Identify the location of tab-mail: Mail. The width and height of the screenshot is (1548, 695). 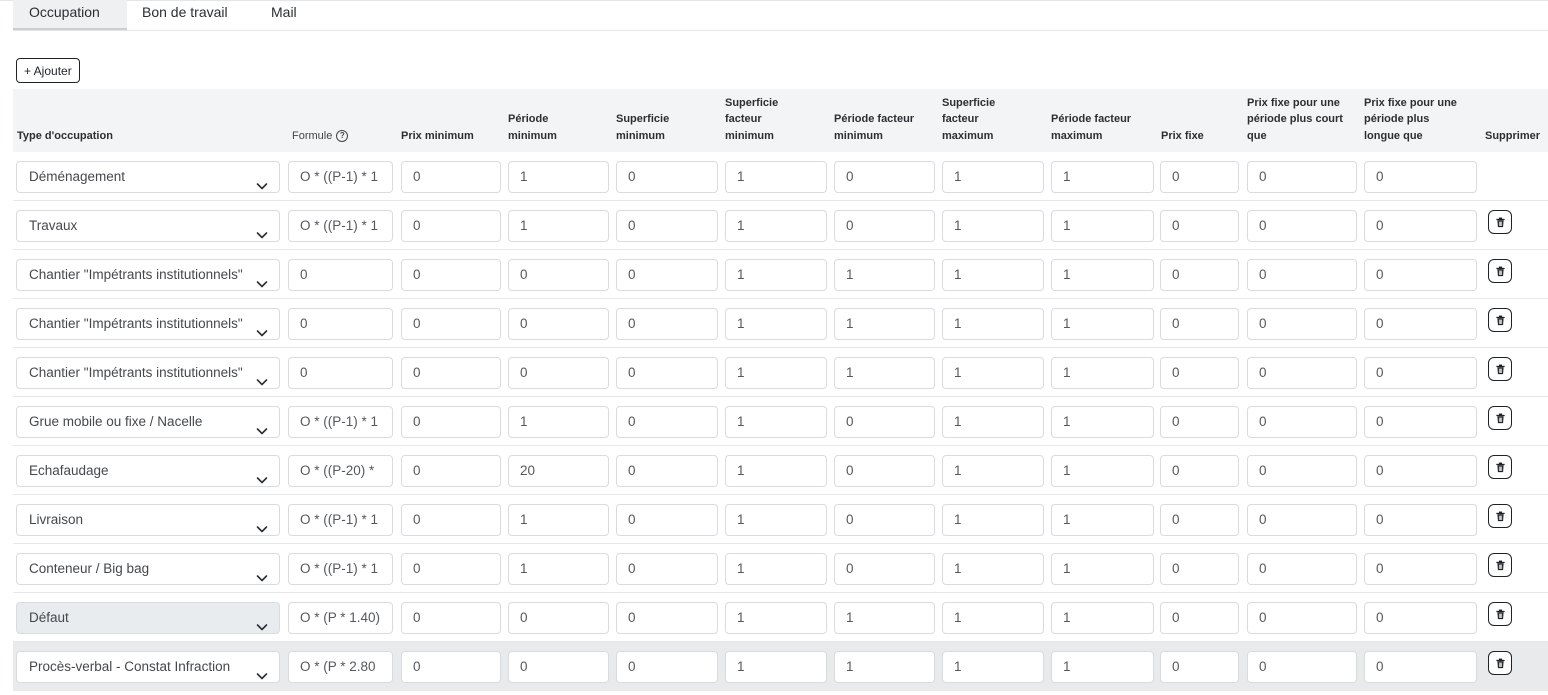
(285, 15).